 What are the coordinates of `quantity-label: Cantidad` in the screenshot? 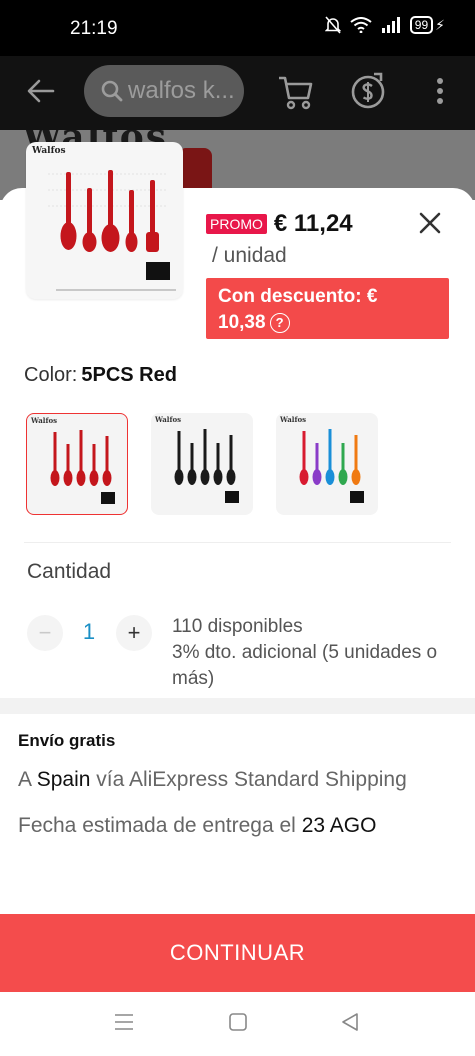 It's located at (69, 571).